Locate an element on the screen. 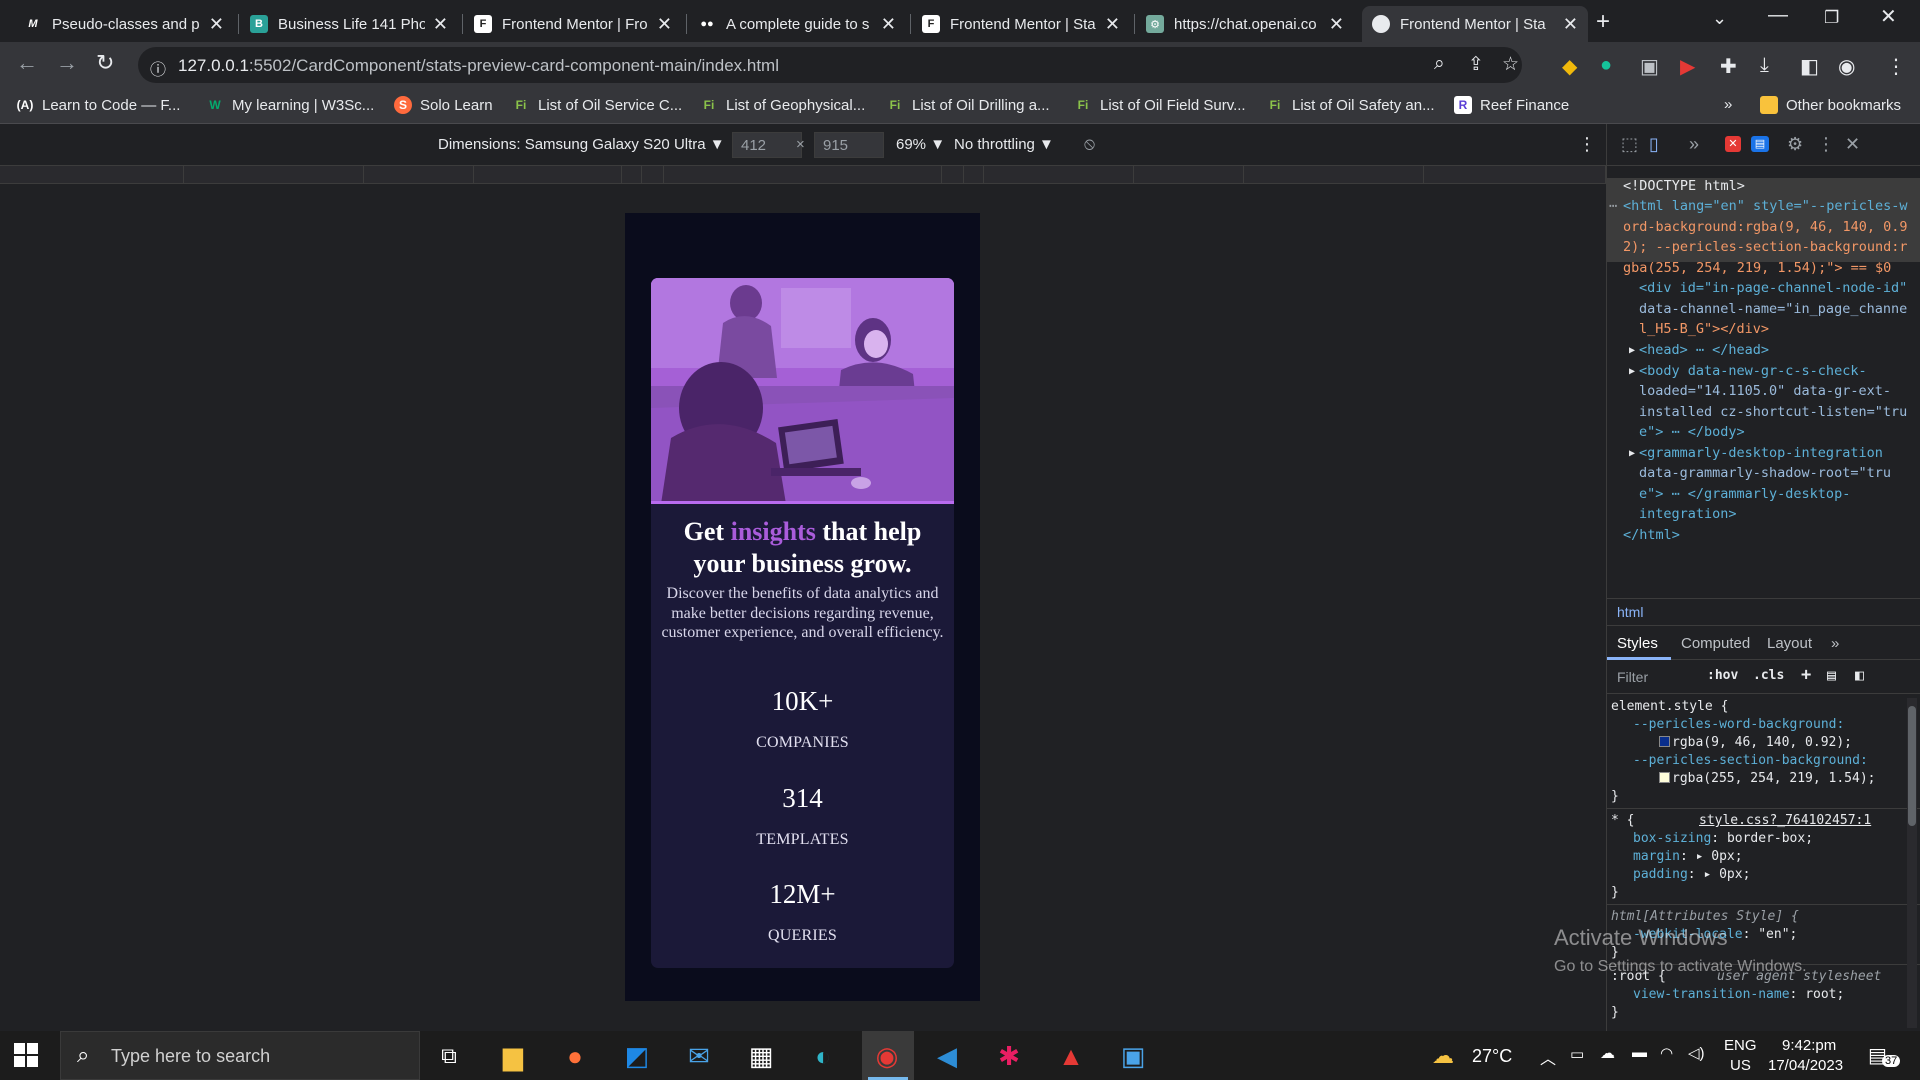  acrobat-icon: ▲ is located at coordinates (1071, 1056).